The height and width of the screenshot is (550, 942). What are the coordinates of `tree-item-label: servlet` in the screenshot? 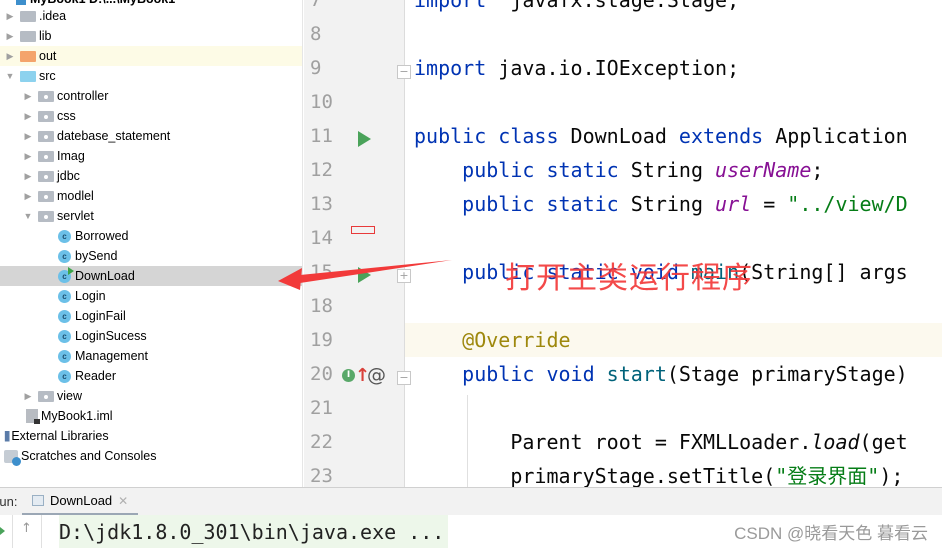 It's located at (75, 216).